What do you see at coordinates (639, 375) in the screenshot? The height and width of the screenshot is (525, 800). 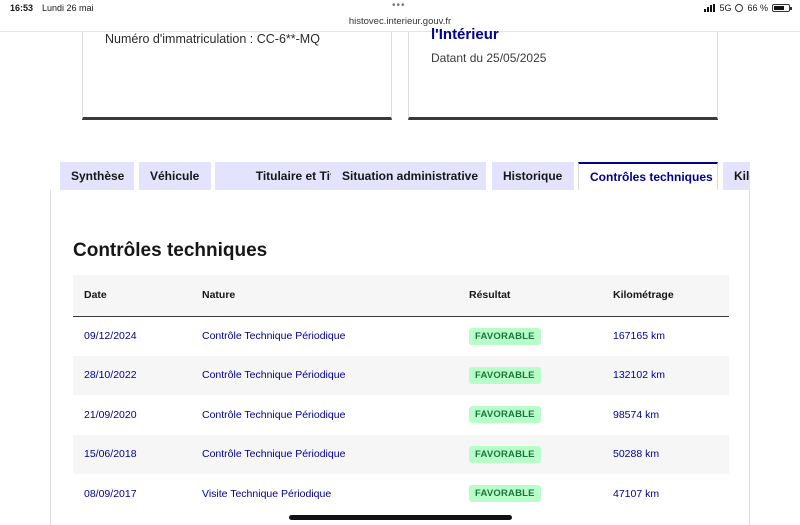 I see `row-mileage: 132102 km` at bounding box center [639, 375].